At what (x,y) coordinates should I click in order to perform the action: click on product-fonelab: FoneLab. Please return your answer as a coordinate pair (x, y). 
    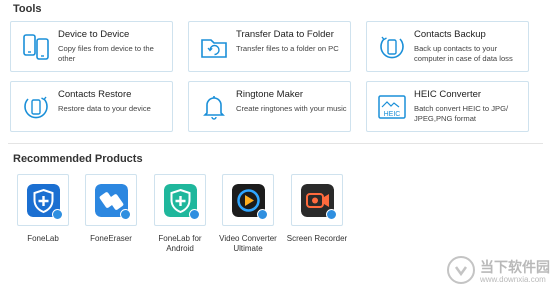
    Looking at the image, I should click on (43, 209).